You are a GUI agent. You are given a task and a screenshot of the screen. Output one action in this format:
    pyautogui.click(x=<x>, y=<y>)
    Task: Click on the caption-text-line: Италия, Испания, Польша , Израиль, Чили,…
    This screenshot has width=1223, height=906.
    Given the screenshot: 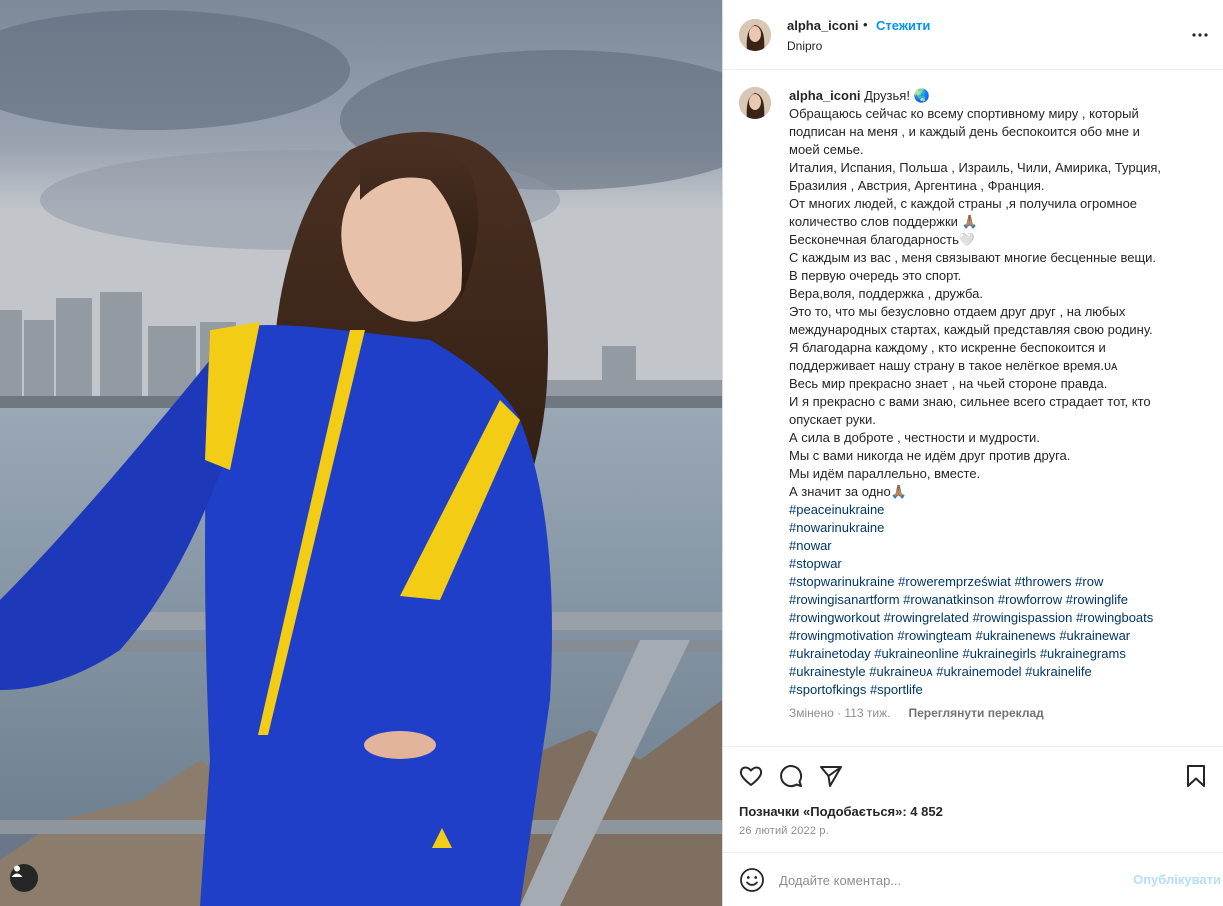 What is the action you would take?
    pyautogui.click(x=975, y=167)
    